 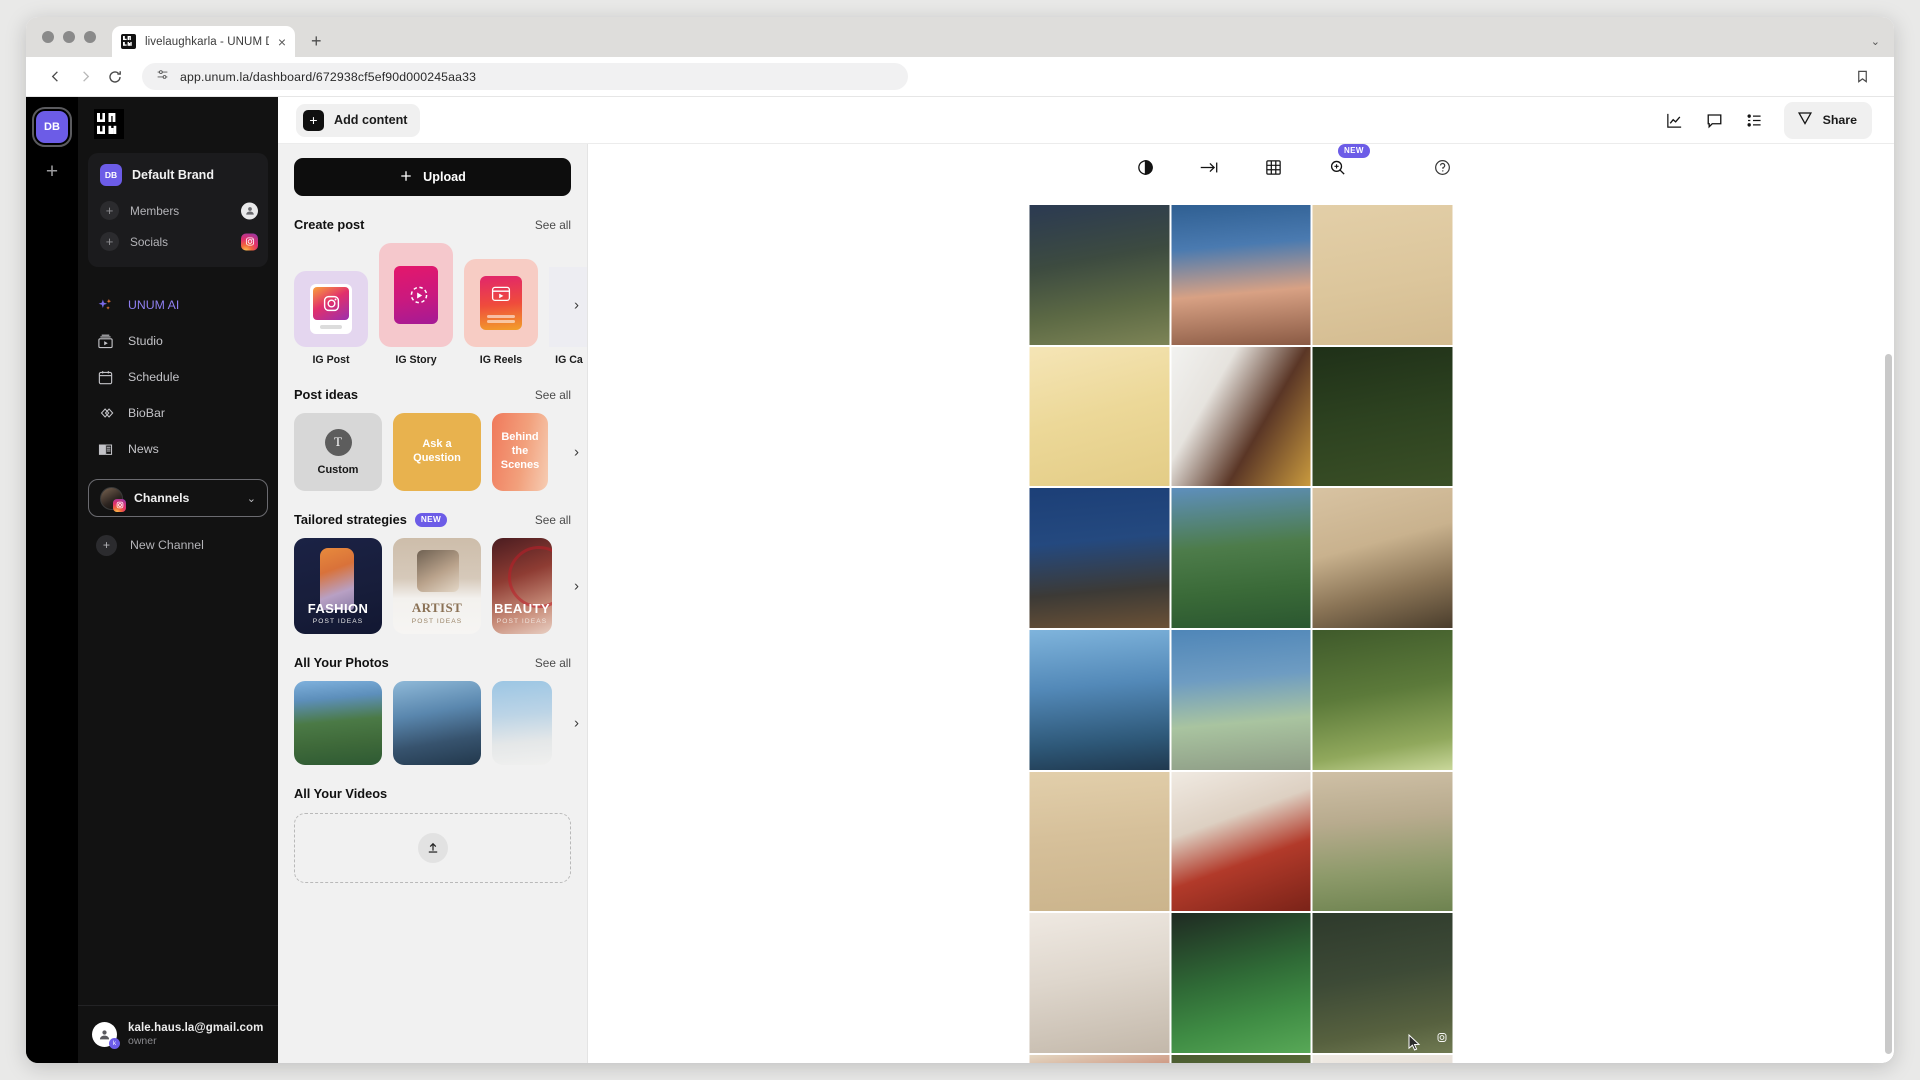 I want to click on create-post-ig-carousel: IG Ca, so click(x=568, y=316).